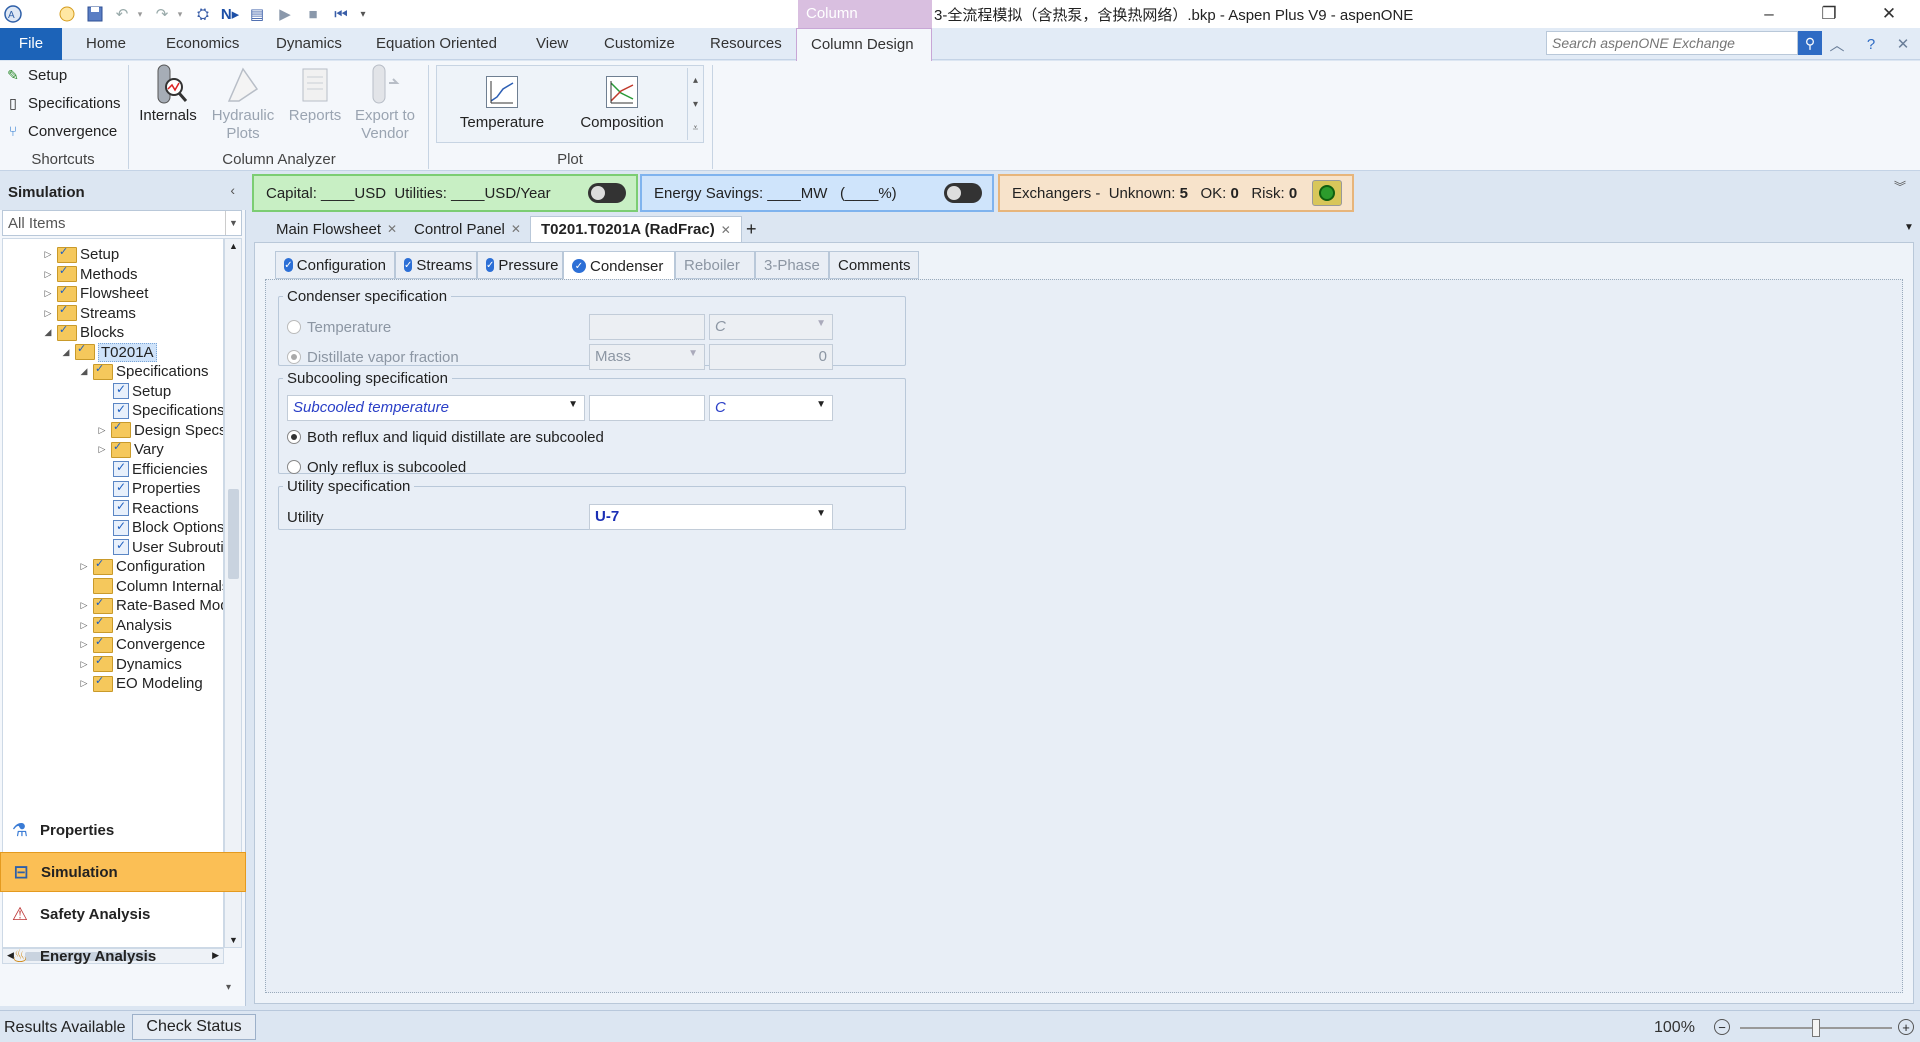 This screenshot has height=1042, width=1920. I want to click on gallery-up-icon: ▴, so click(695, 80).